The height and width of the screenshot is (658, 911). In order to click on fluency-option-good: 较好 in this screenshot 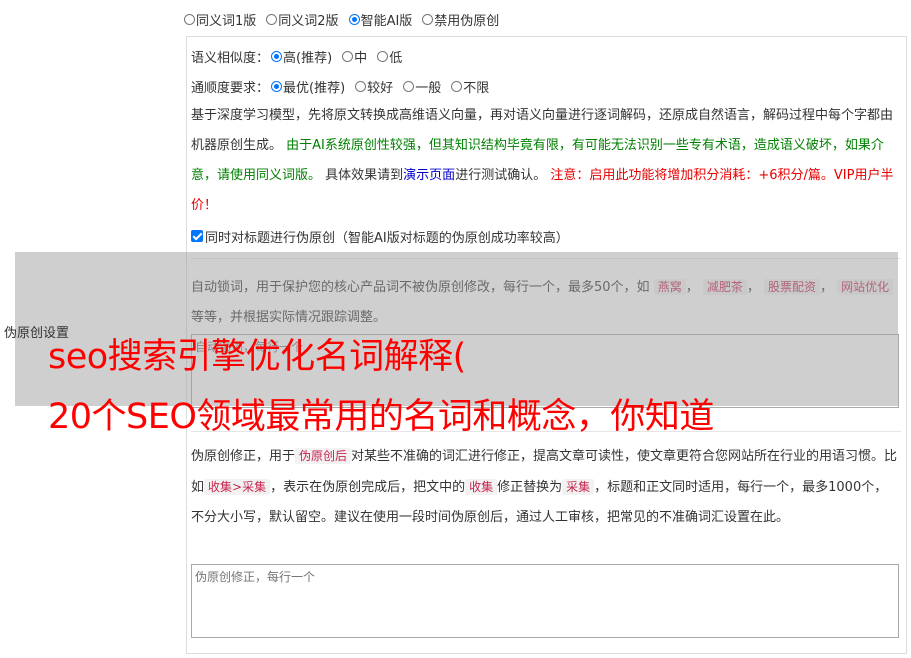, I will do `click(374, 86)`.